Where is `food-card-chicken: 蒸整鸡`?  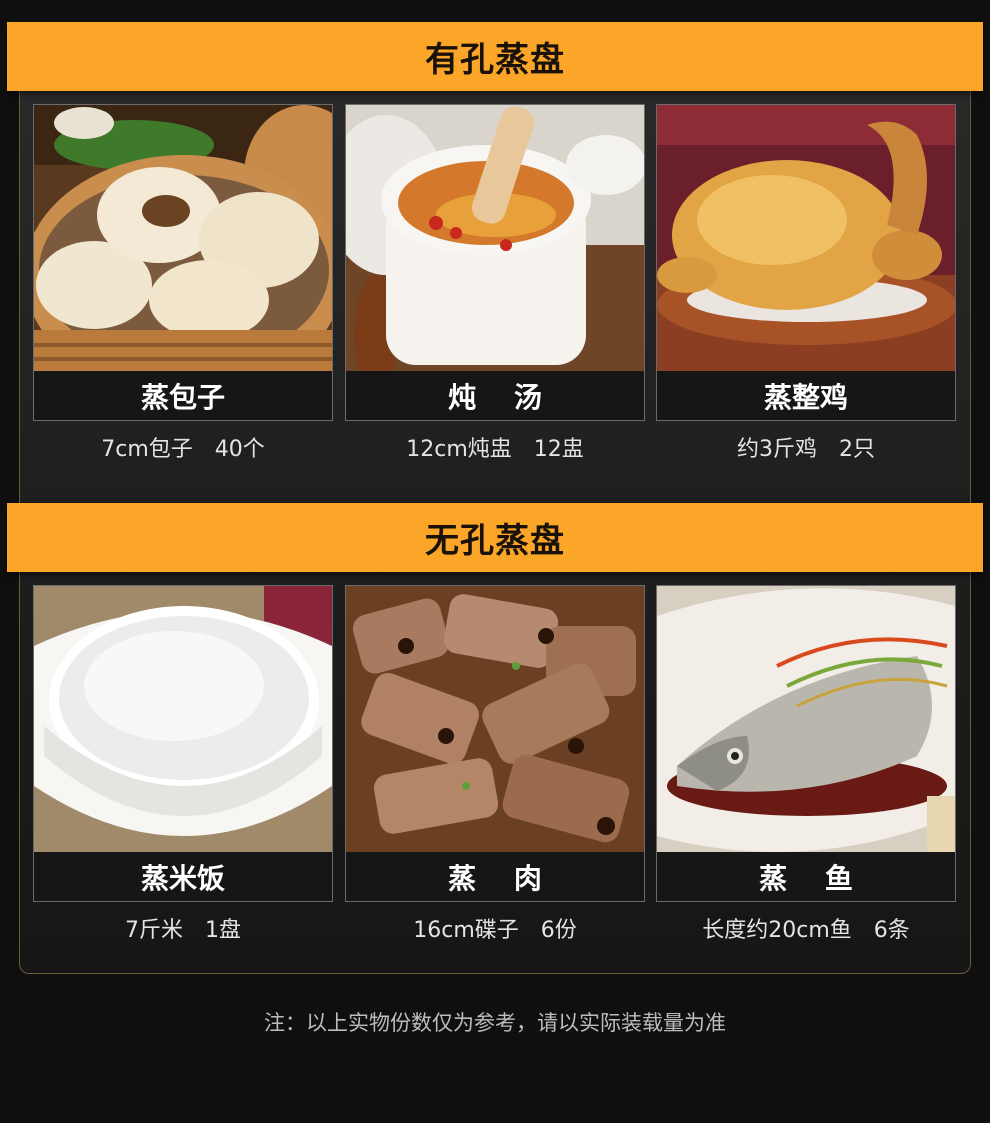
food-card-chicken: 蒸整鸡 is located at coordinates (806, 262).